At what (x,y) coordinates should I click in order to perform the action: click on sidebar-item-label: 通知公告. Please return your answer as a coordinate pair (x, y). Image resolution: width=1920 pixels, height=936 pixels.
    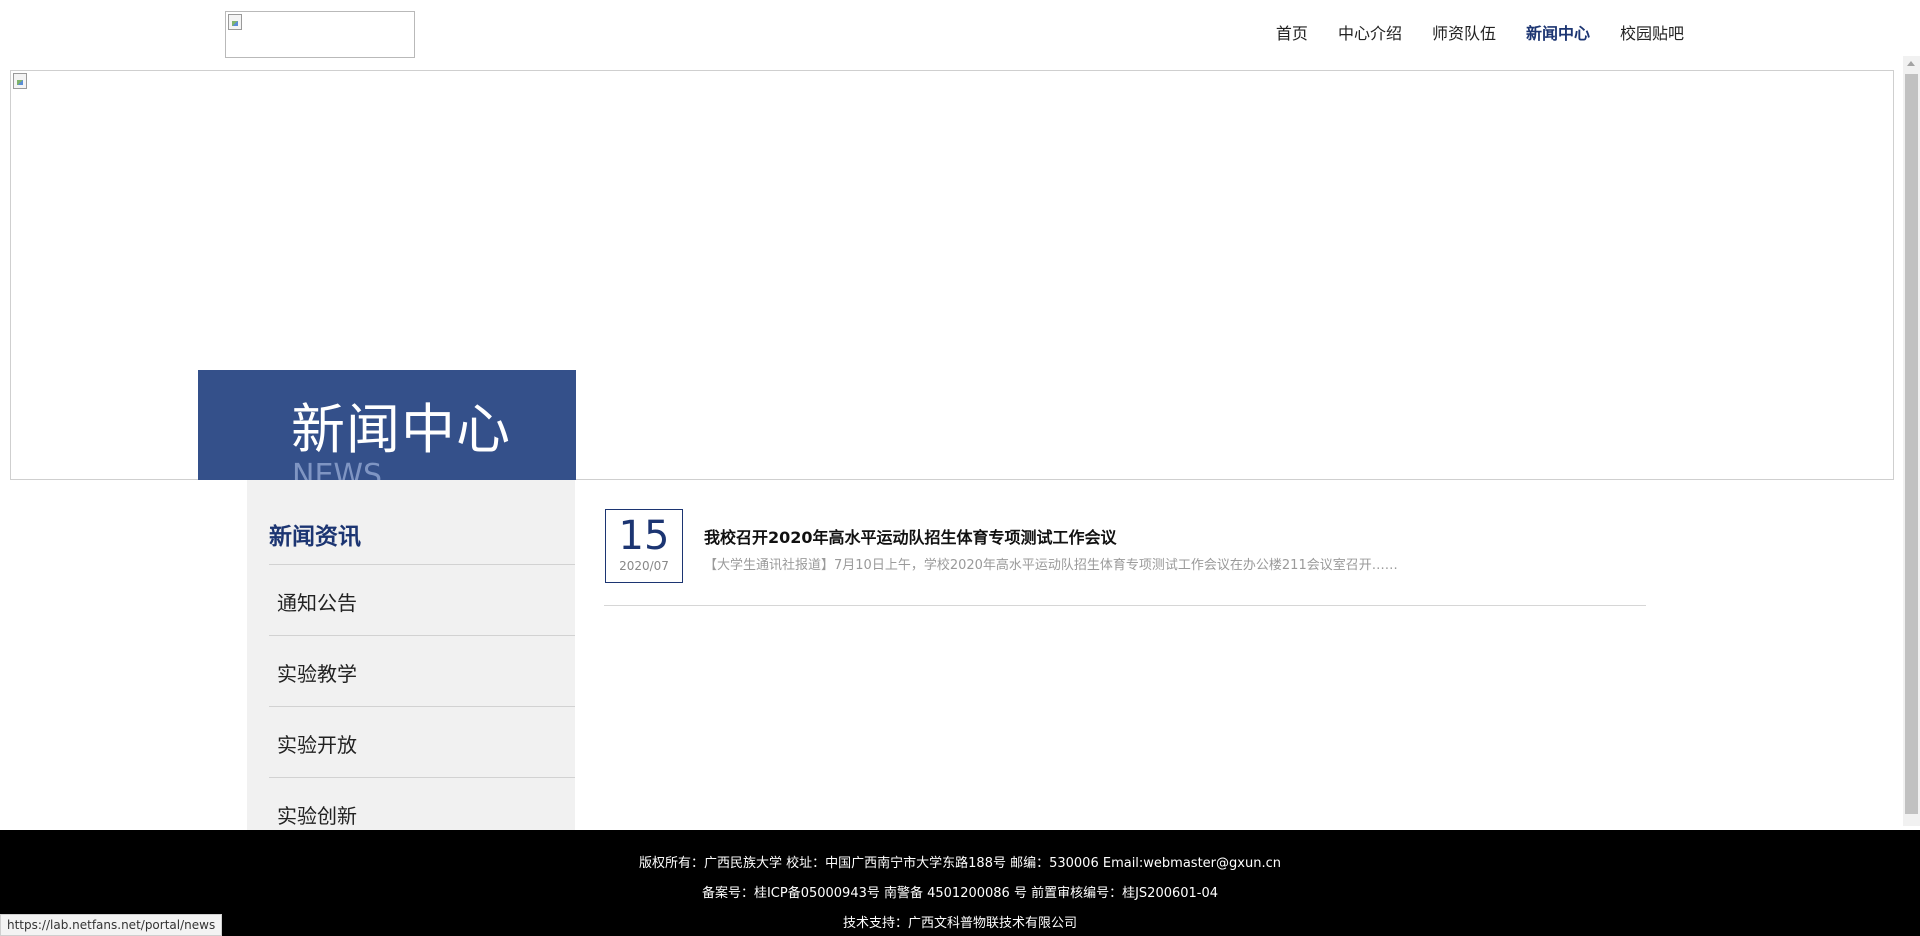
    Looking at the image, I should click on (317, 603).